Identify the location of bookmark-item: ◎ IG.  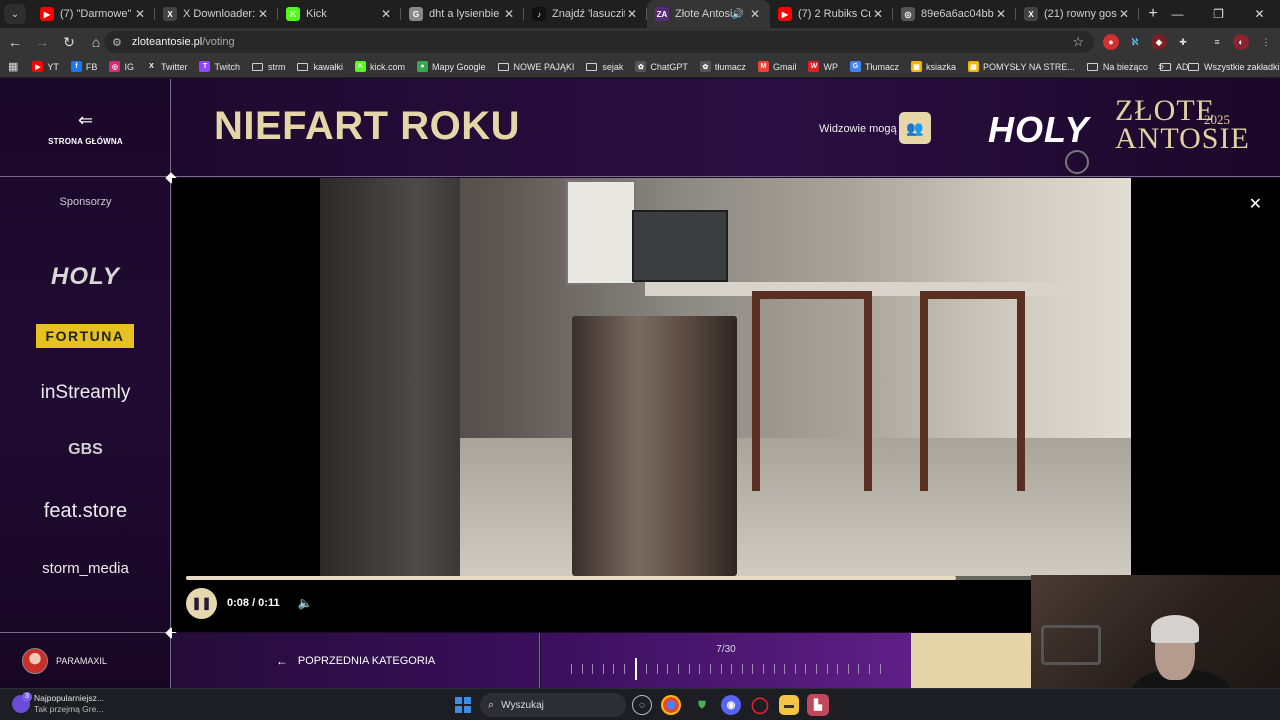
(121, 66).